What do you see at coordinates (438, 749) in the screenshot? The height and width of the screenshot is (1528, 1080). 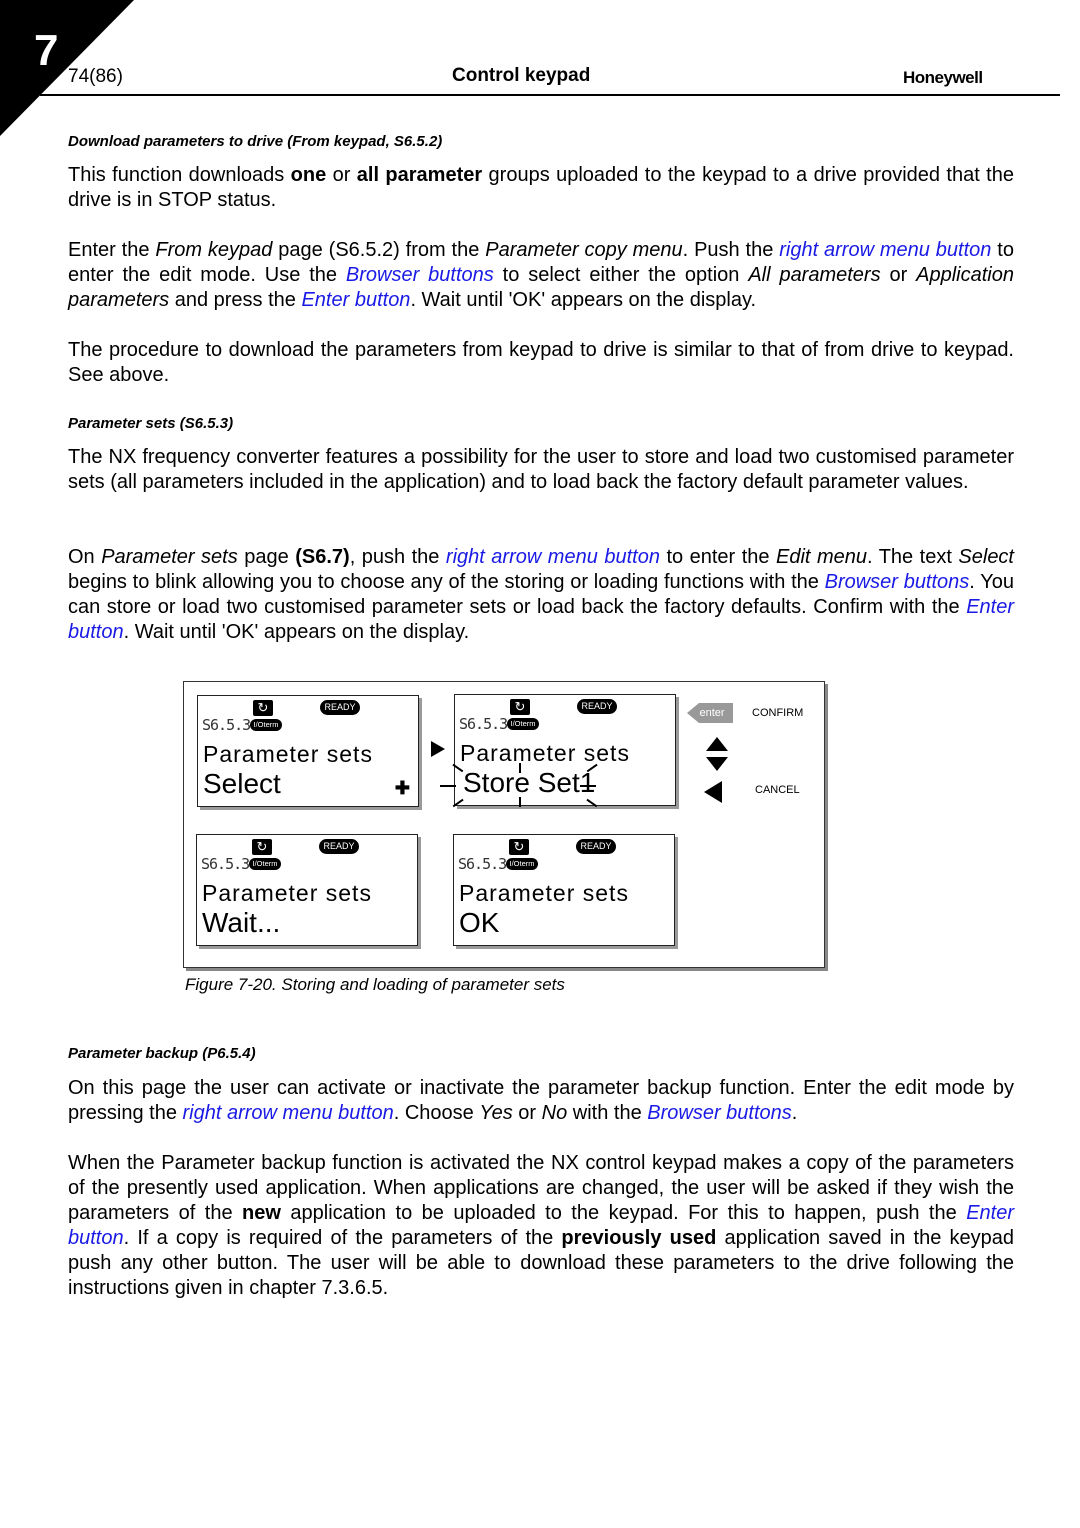 I see `arrow-right-icon` at bounding box center [438, 749].